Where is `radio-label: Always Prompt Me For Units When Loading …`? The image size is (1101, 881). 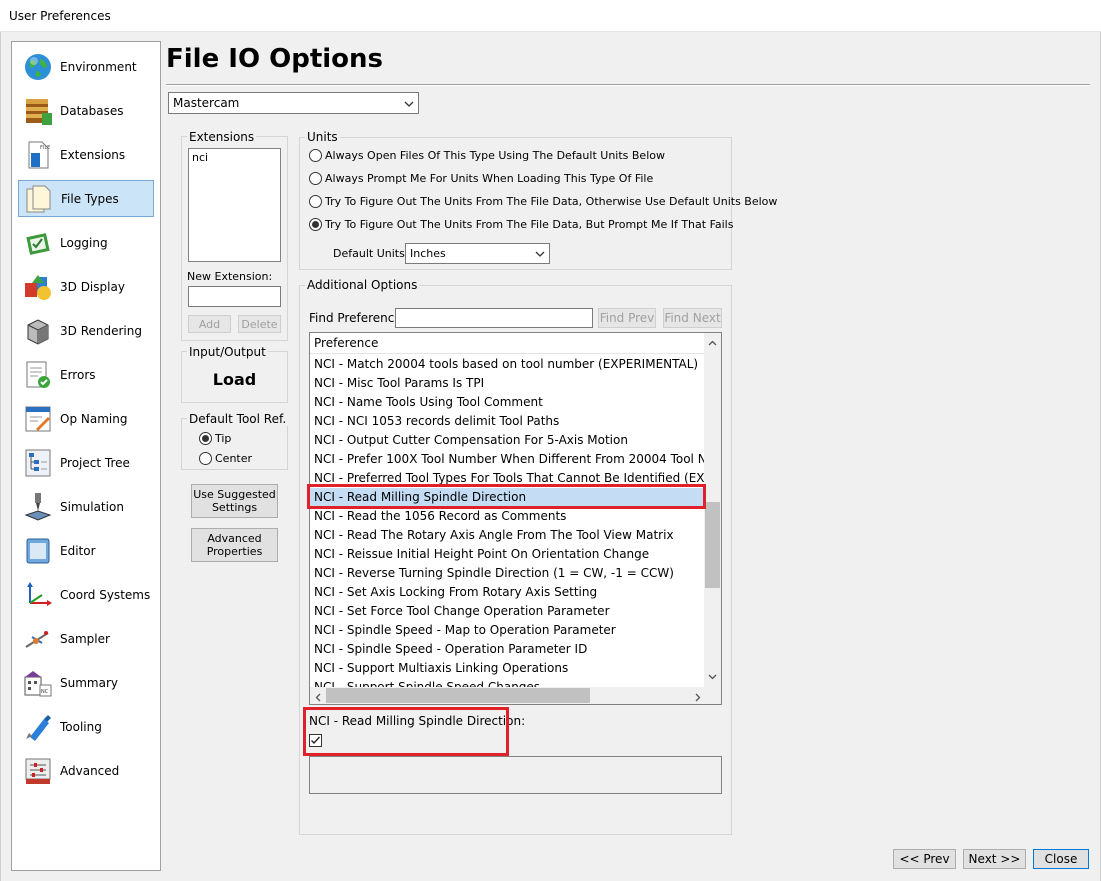 radio-label: Always Prompt Me For Units When Loading … is located at coordinates (489, 178).